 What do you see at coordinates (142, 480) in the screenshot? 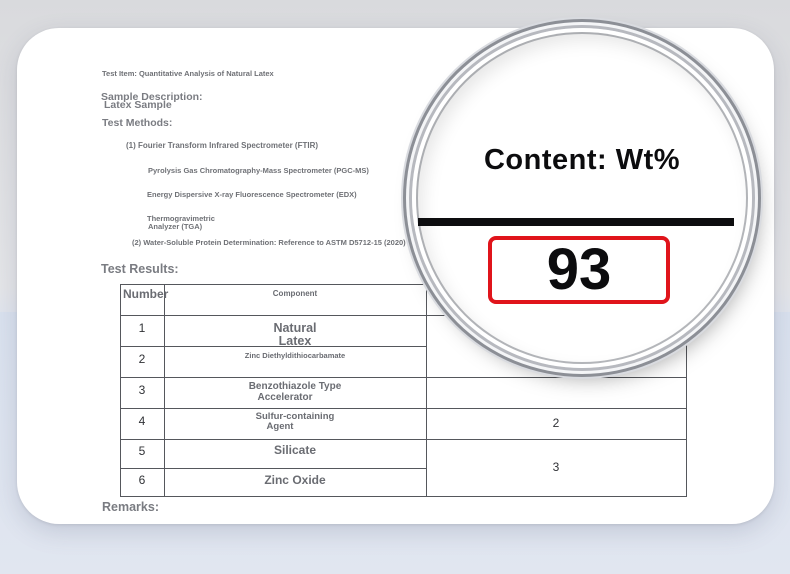
I see `row-number: 6` at bounding box center [142, 480].